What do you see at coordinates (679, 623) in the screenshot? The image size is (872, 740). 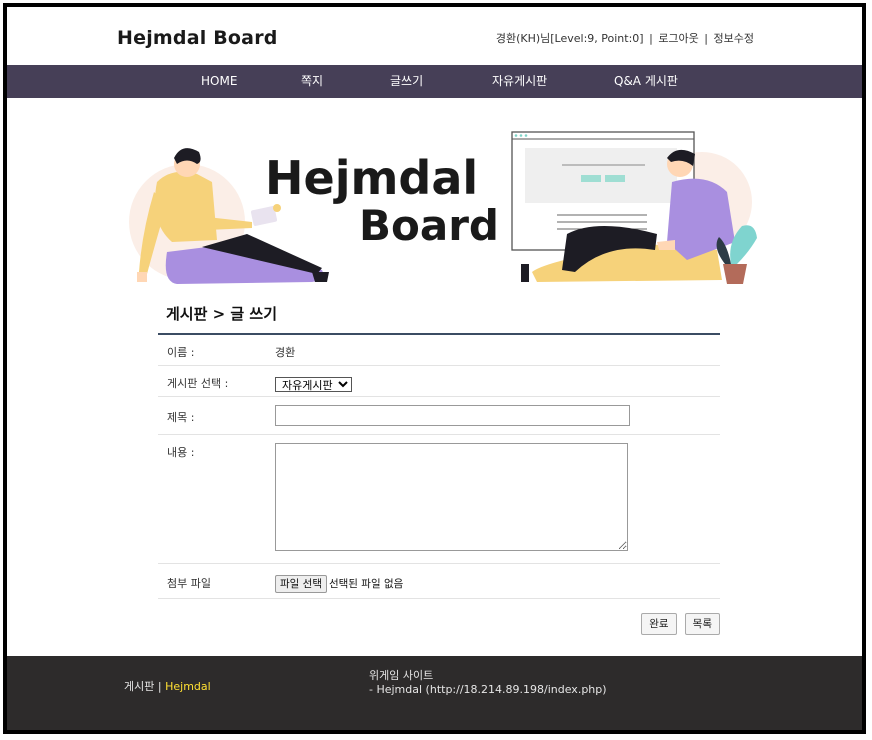 I see `form-actions: 완료 목록` at bounding box center [679, 623].